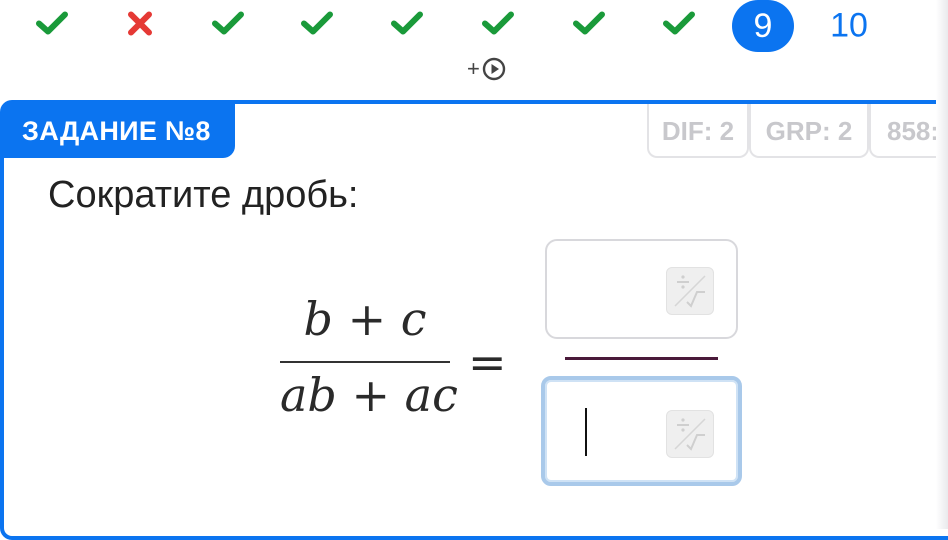  I want to click on task-9-current: 9, so click(763, 26).